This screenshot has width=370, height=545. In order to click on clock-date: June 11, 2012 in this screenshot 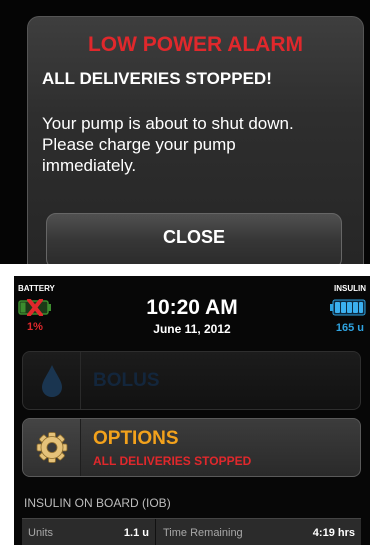, I will do `click(192, 329)`.